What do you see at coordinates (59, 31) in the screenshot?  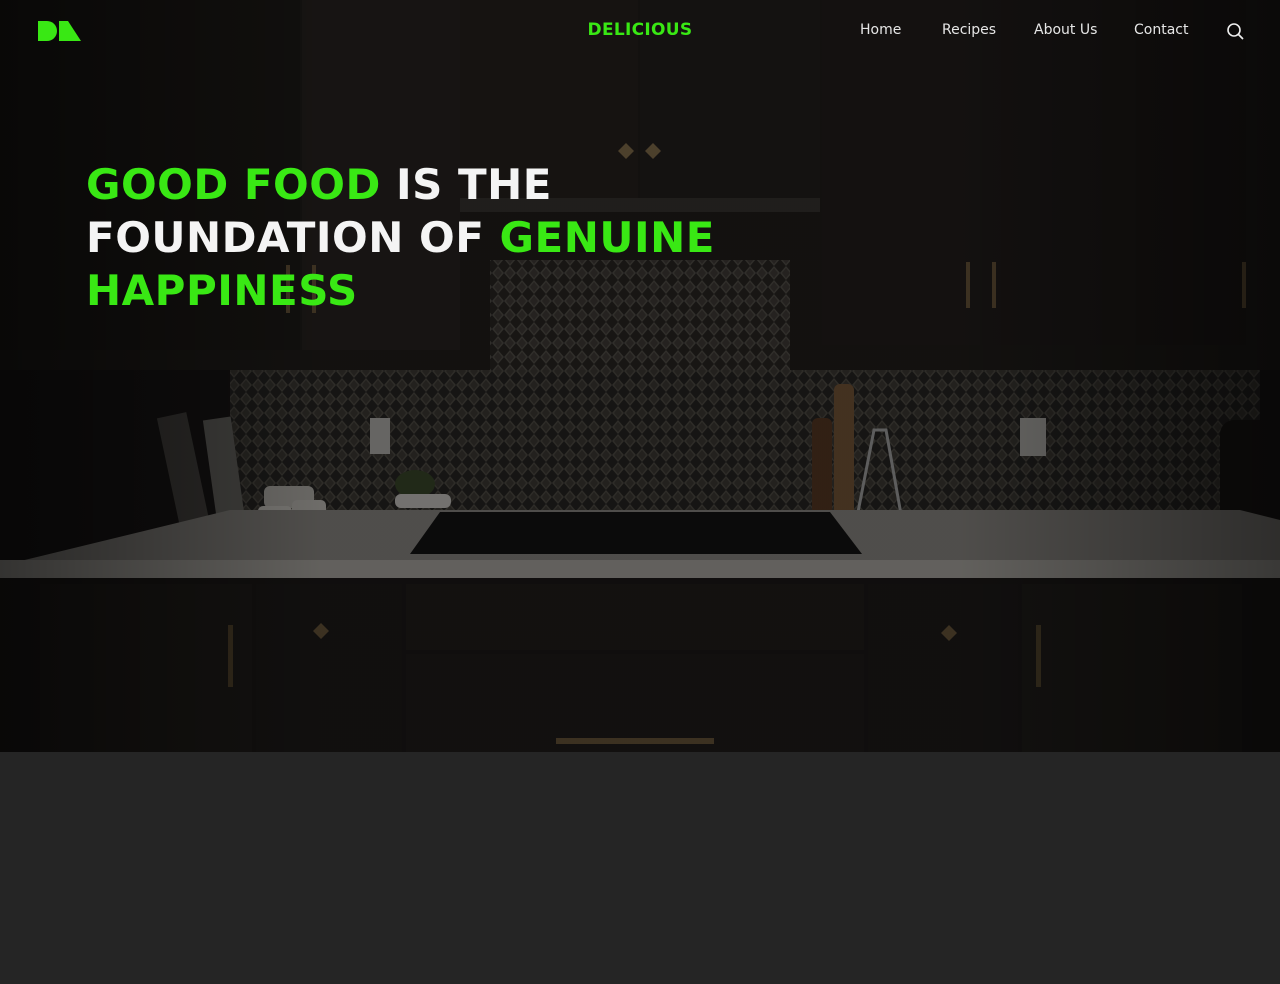 I see `brand-logo-icon` at bounding box center [59, 31].